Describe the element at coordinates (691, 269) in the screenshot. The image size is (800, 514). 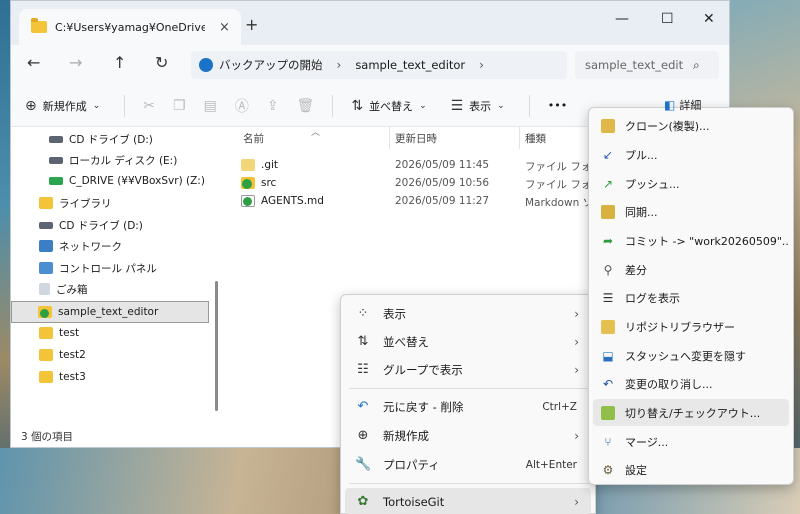
I see `submenu-item-diff: ⚲ 差分` at that location.